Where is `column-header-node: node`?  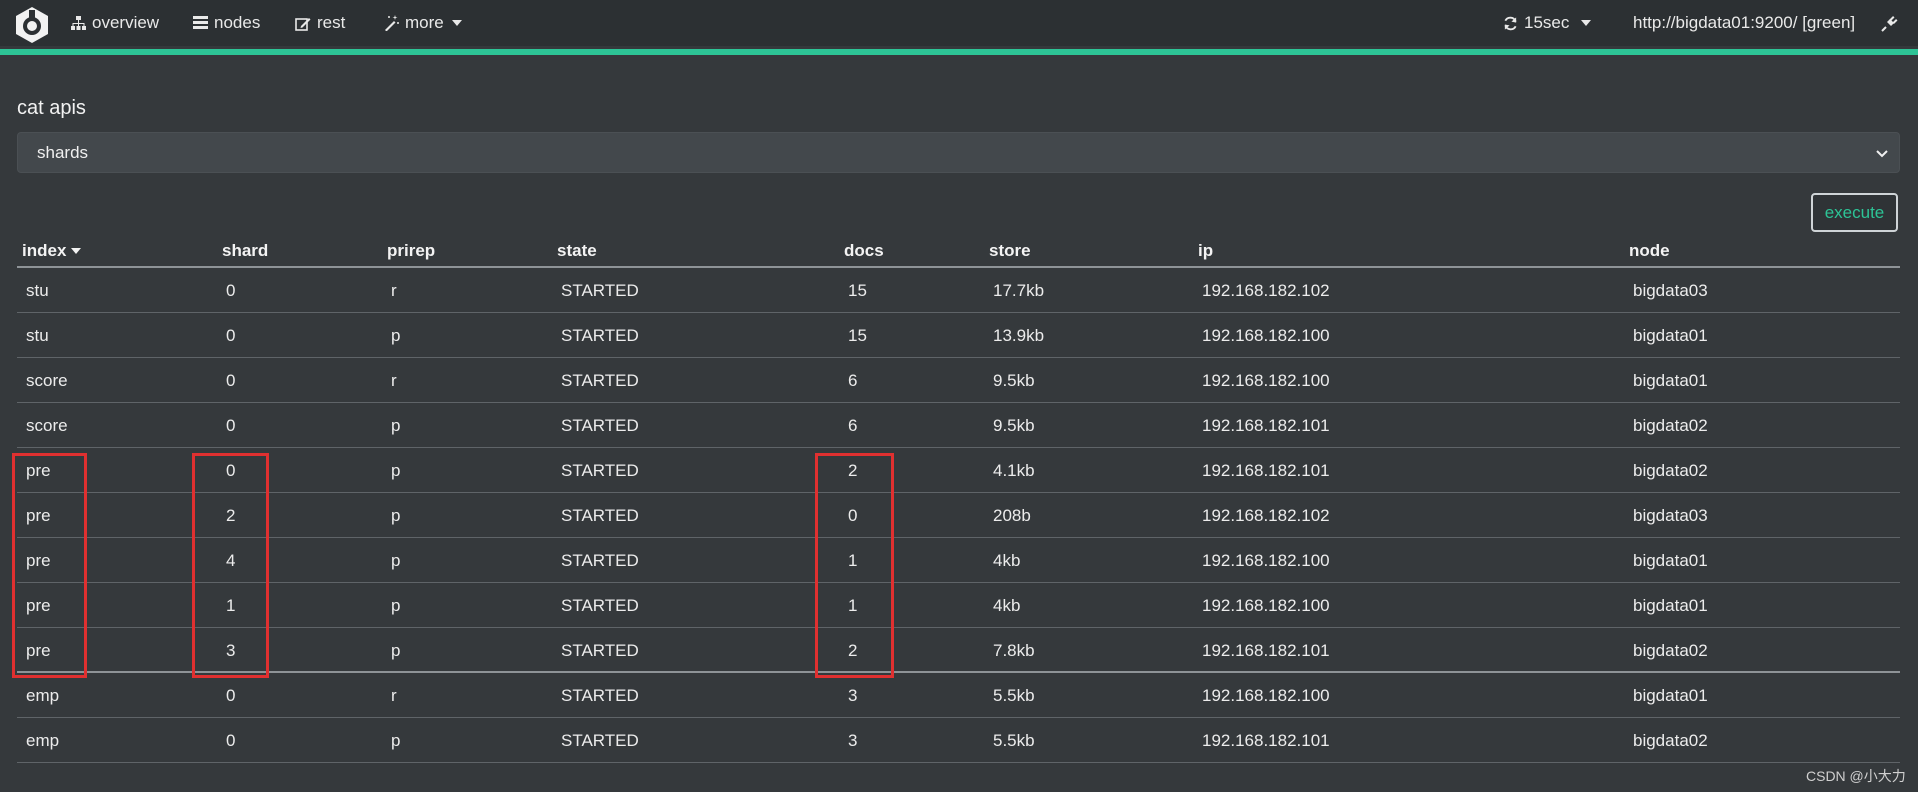 column-header-node: node is located at coordinates (1649, 251).